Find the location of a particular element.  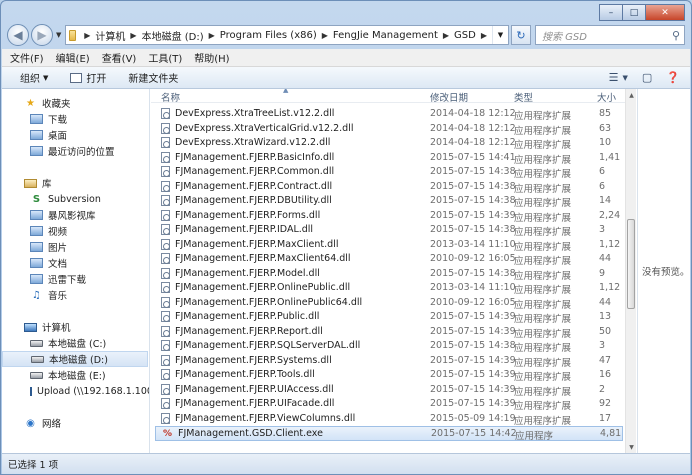

menu-help: 帮助(H) is located at coordinates (211, 57).